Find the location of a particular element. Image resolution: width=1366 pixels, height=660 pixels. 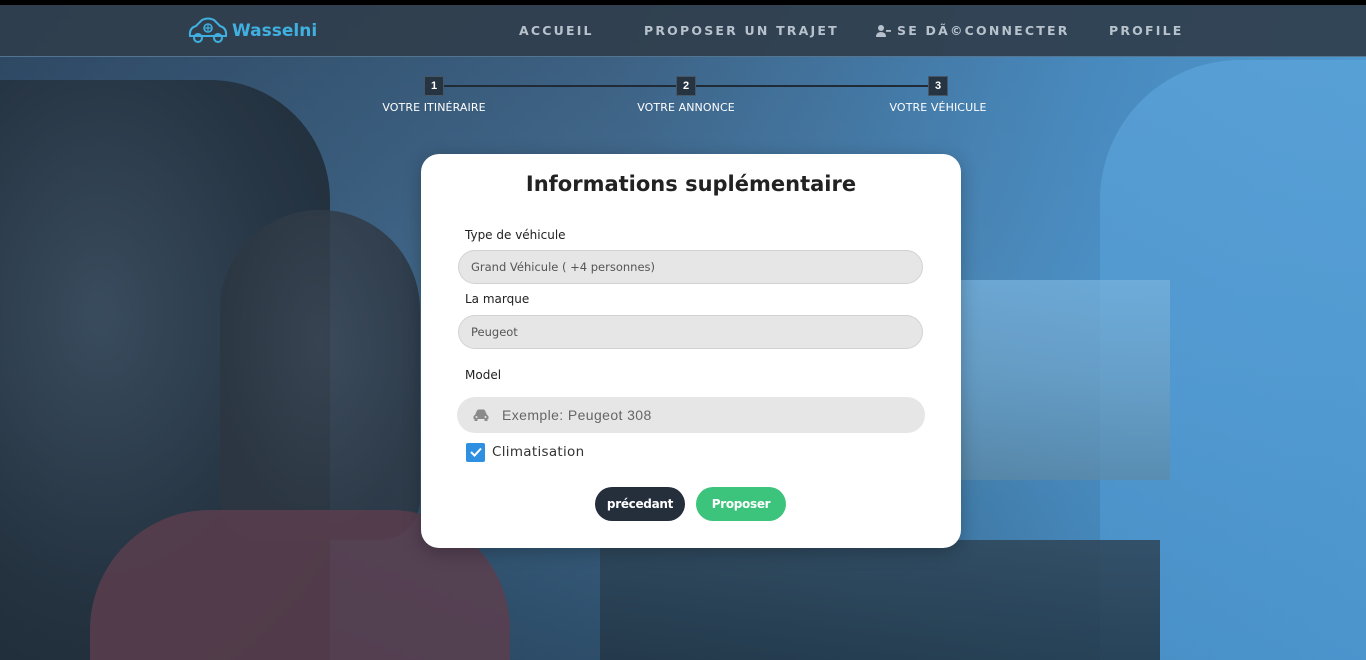

ac-checkbox is located at coordinates (475, 452).